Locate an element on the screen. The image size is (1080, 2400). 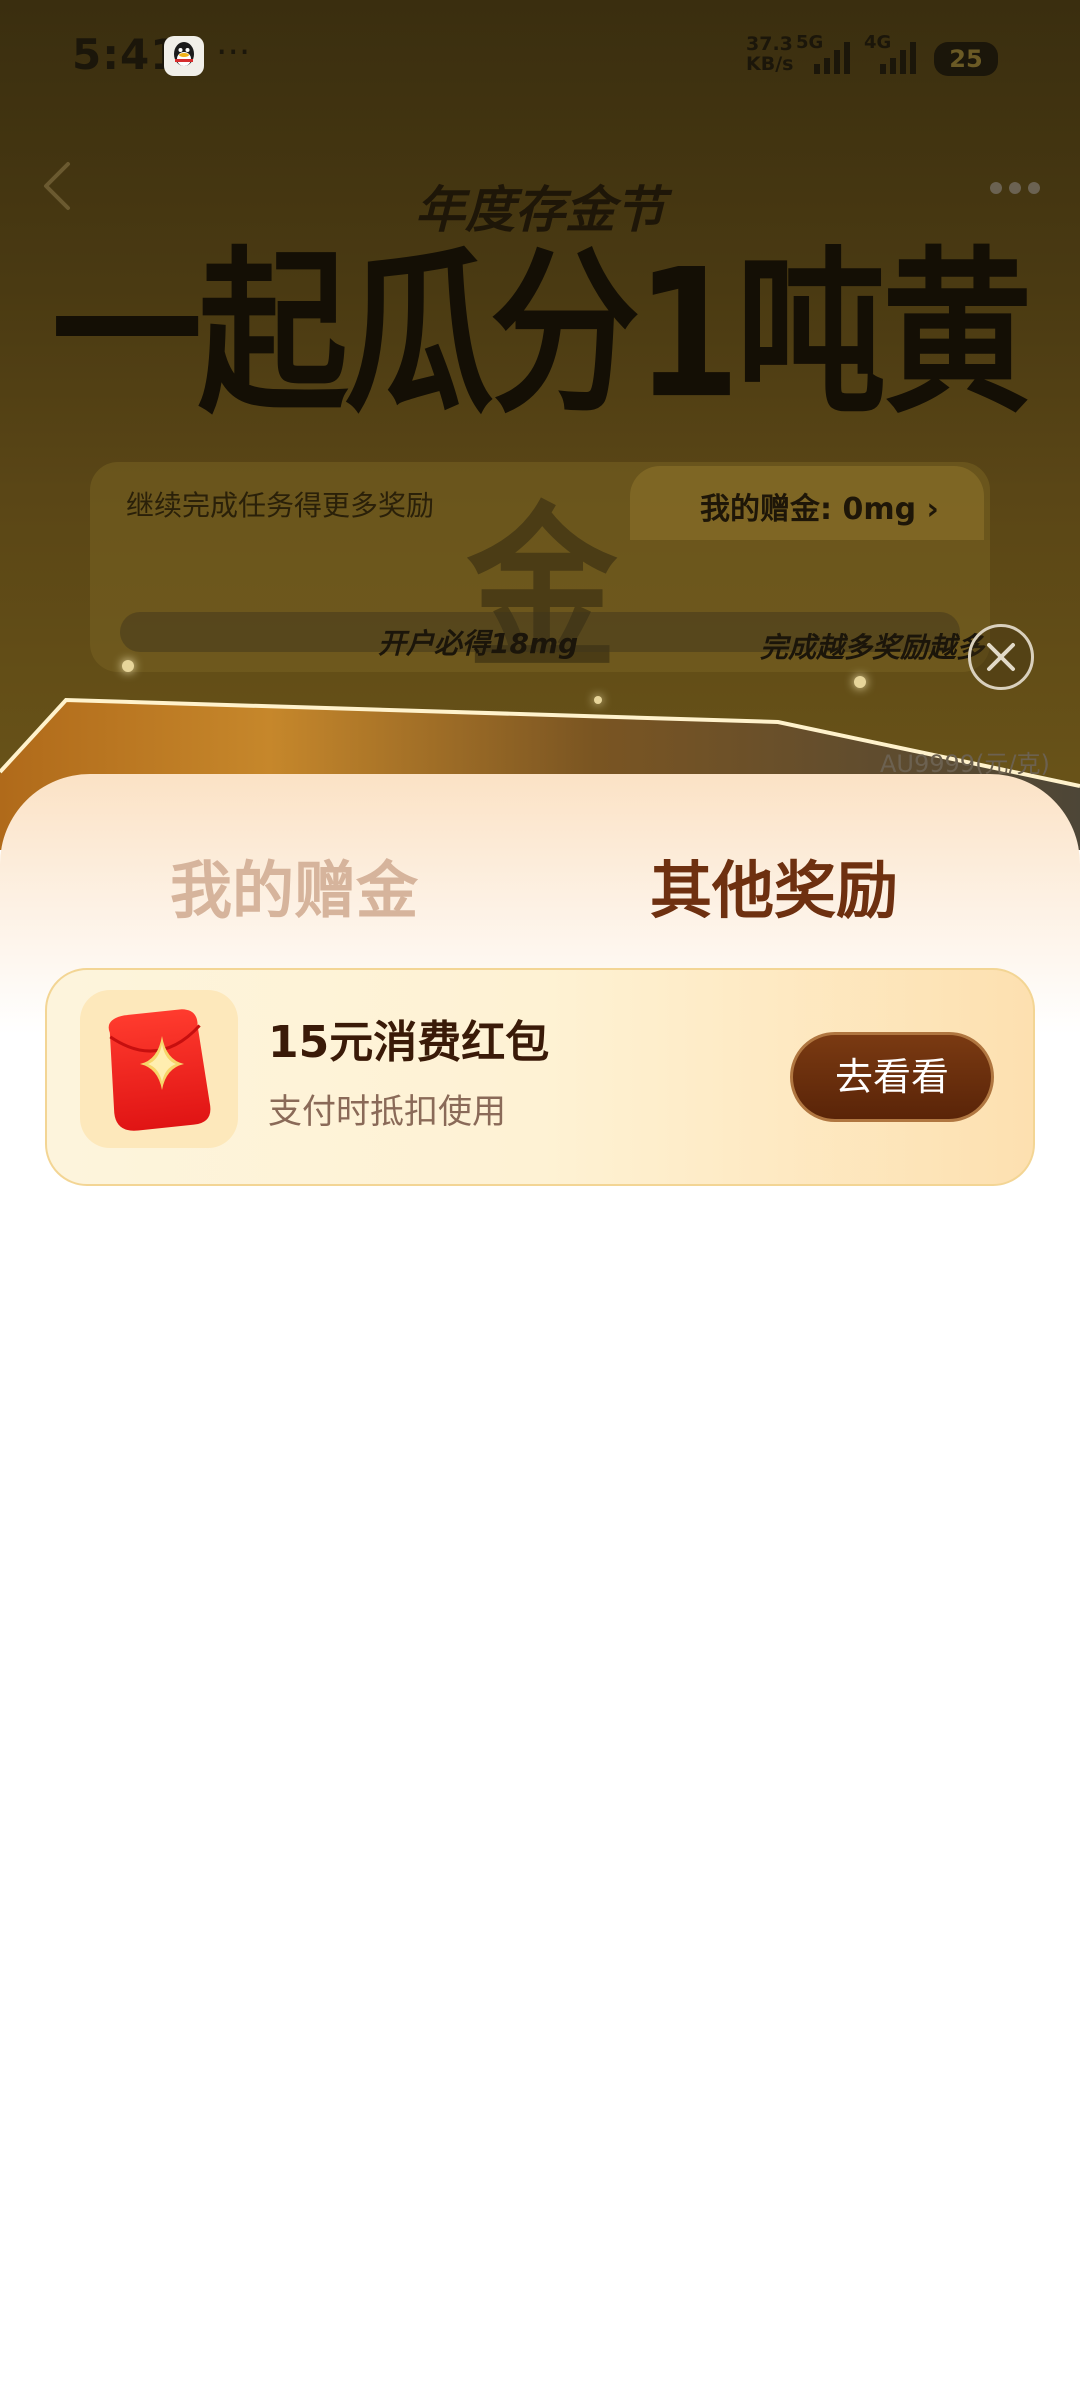
view-reward-button: 去看看 is located at coordinates (892, 1077).